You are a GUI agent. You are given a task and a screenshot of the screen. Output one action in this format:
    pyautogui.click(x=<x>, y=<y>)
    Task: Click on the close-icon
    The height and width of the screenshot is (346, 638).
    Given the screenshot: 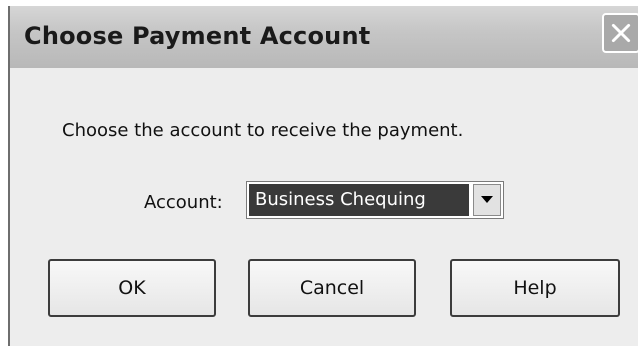 What is the action you would take?
    pyautogui.click(x=621, y=33)
    